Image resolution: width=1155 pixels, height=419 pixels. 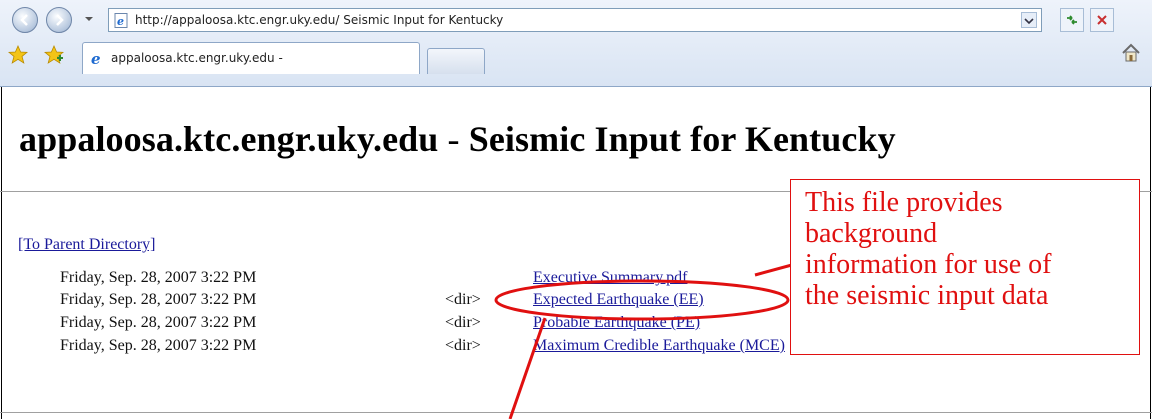 I want to click on executive-summary-link: Executive Summary.pdf, so click(x=610, y=278).